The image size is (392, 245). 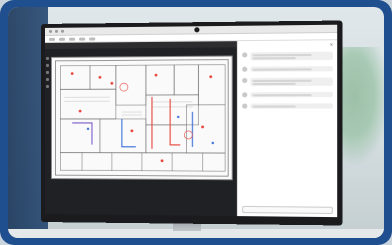 What do you see at coordinates (47, 96) in the screenshot?
I see `markup-tools` at bounding box center [47, 96].